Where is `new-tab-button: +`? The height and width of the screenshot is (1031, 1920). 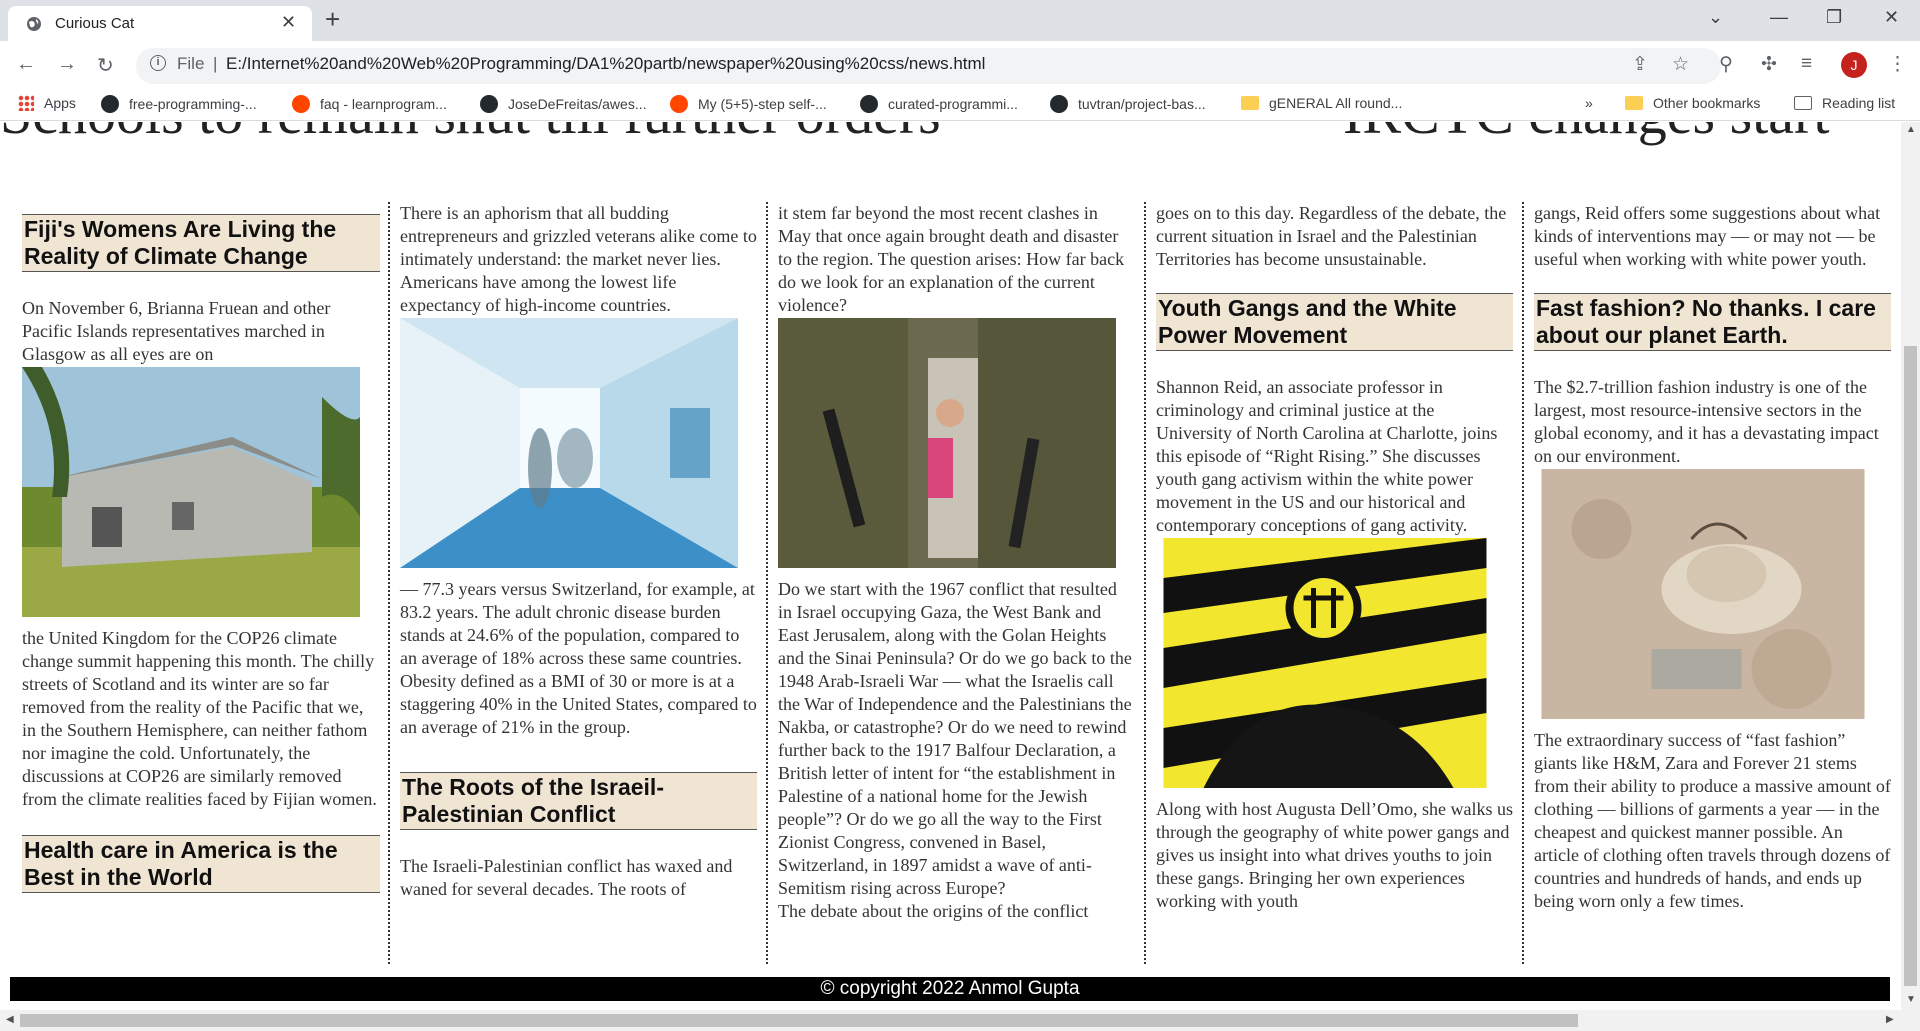
new-tab-button: + is located at coordinates (332, 19).